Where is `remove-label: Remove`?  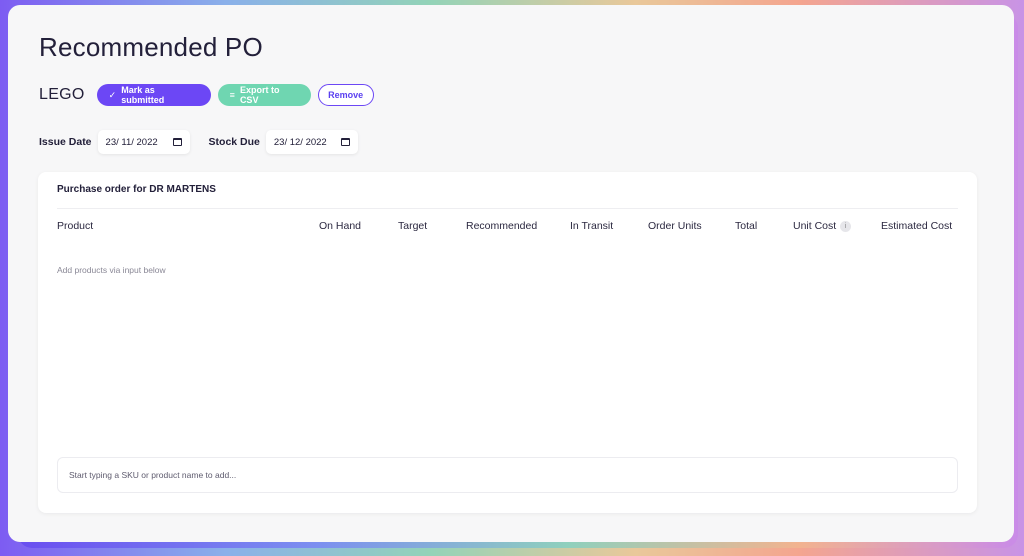
remove-label: Remove is located at coordinates (346, 95).